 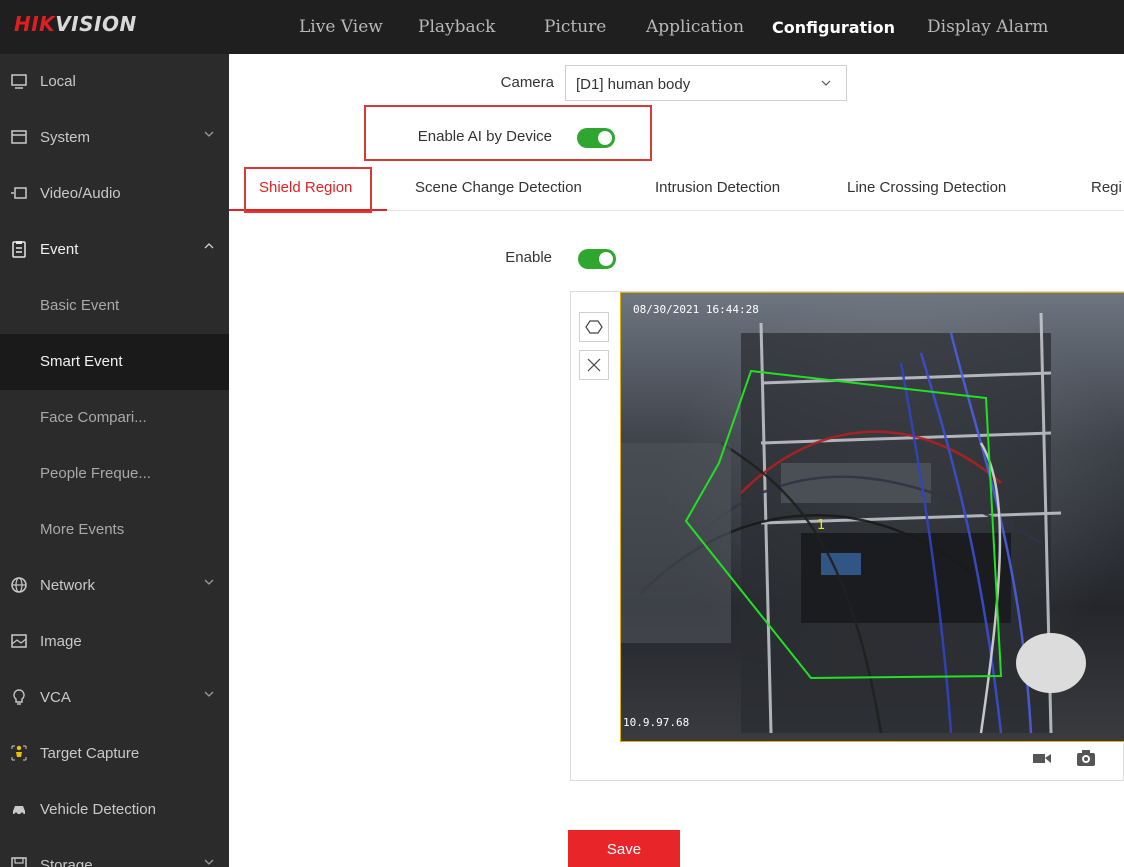 What do you see at coordinates (80, 305) in the screenshot?
I see `sidebar-item-label: Basic Event` at bounding box center [80, 305].